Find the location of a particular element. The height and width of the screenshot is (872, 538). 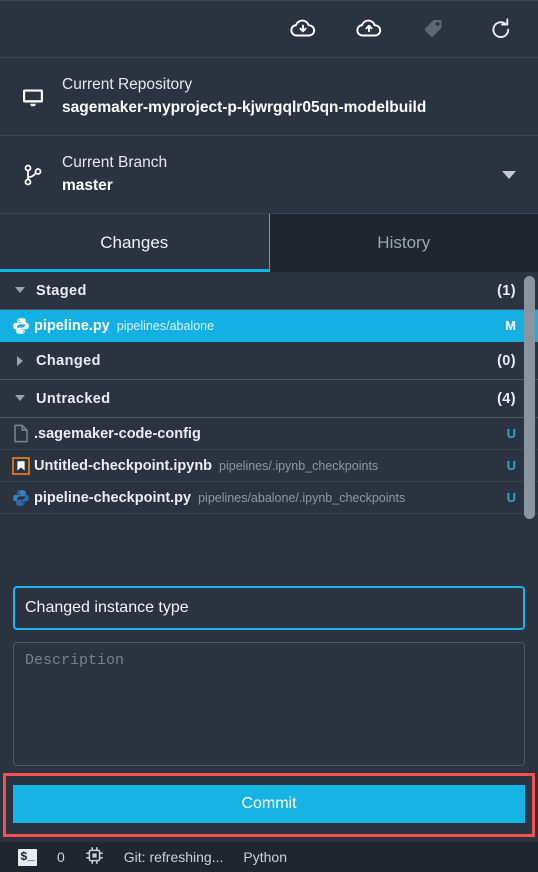

tab-history-label: History is located at coordinates (404, 242).